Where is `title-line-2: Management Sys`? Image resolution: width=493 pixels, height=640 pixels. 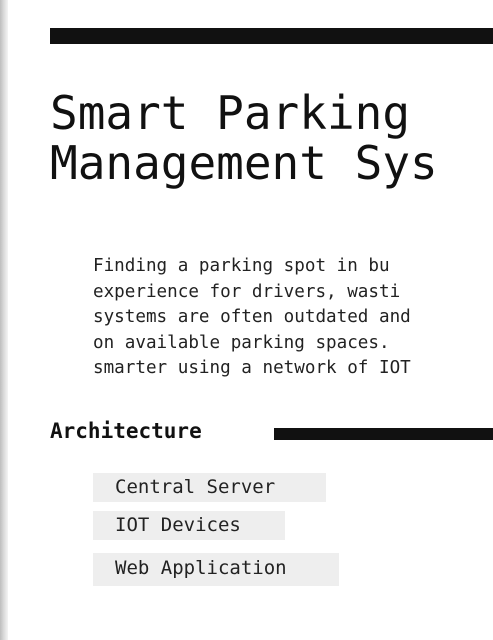 title-line-2: Management Sys is located at coordinates (244, 163).